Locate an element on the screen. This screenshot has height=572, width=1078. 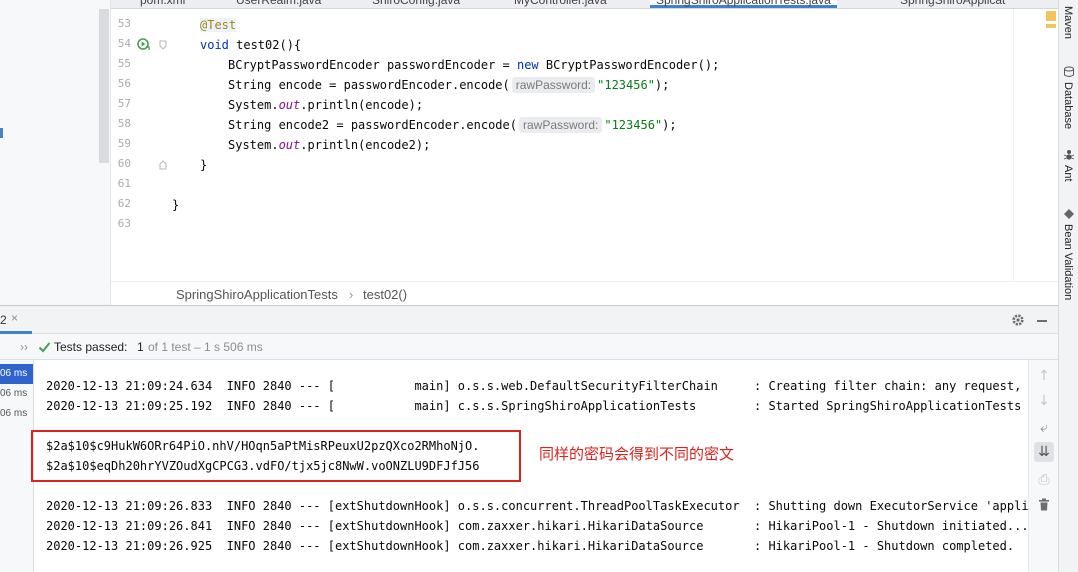
line-number: 53 is located at coordinates (124, 23).